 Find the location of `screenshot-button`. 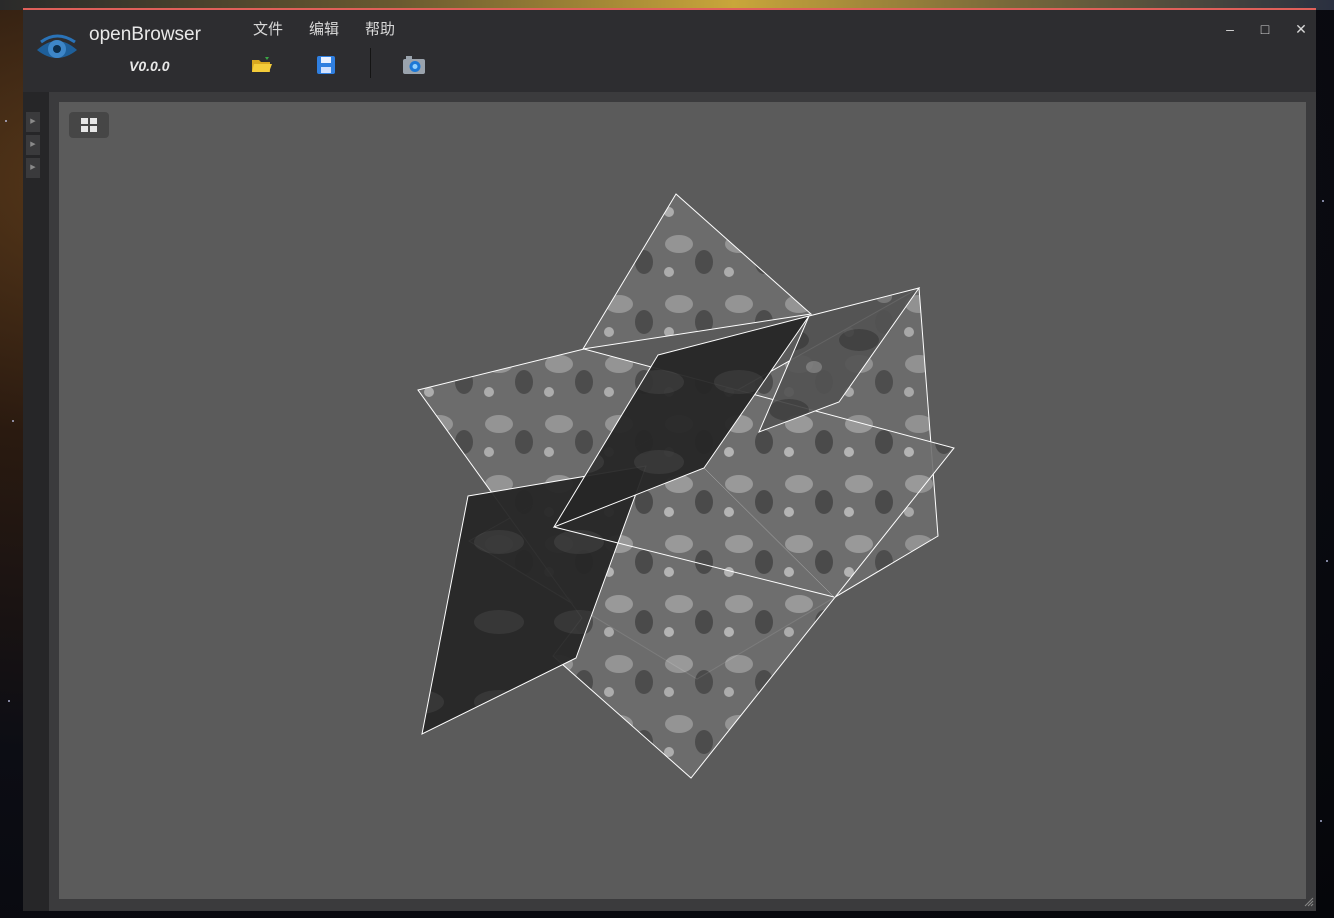

screenshot-button is located at coordinates (414, 65).